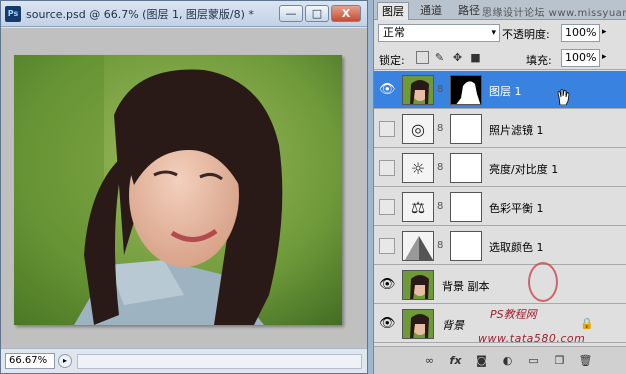  What do you see at coordinates (219, 361) in the screenshot?
I see `horizontal-scrollbar` at bounding box center [219, 361].